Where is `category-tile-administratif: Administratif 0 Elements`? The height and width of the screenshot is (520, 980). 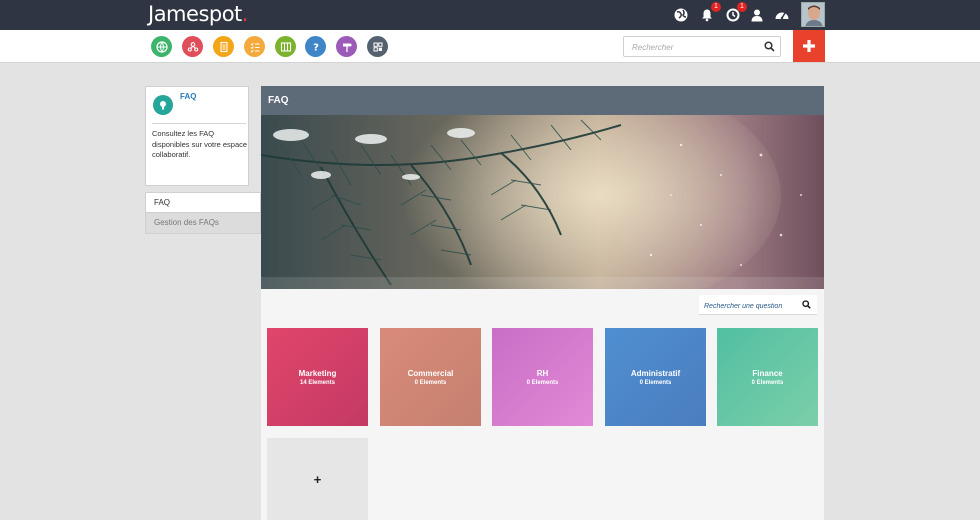
category-tile-administratif: Administratif 0 Elements is located at coordinates (655, 377).